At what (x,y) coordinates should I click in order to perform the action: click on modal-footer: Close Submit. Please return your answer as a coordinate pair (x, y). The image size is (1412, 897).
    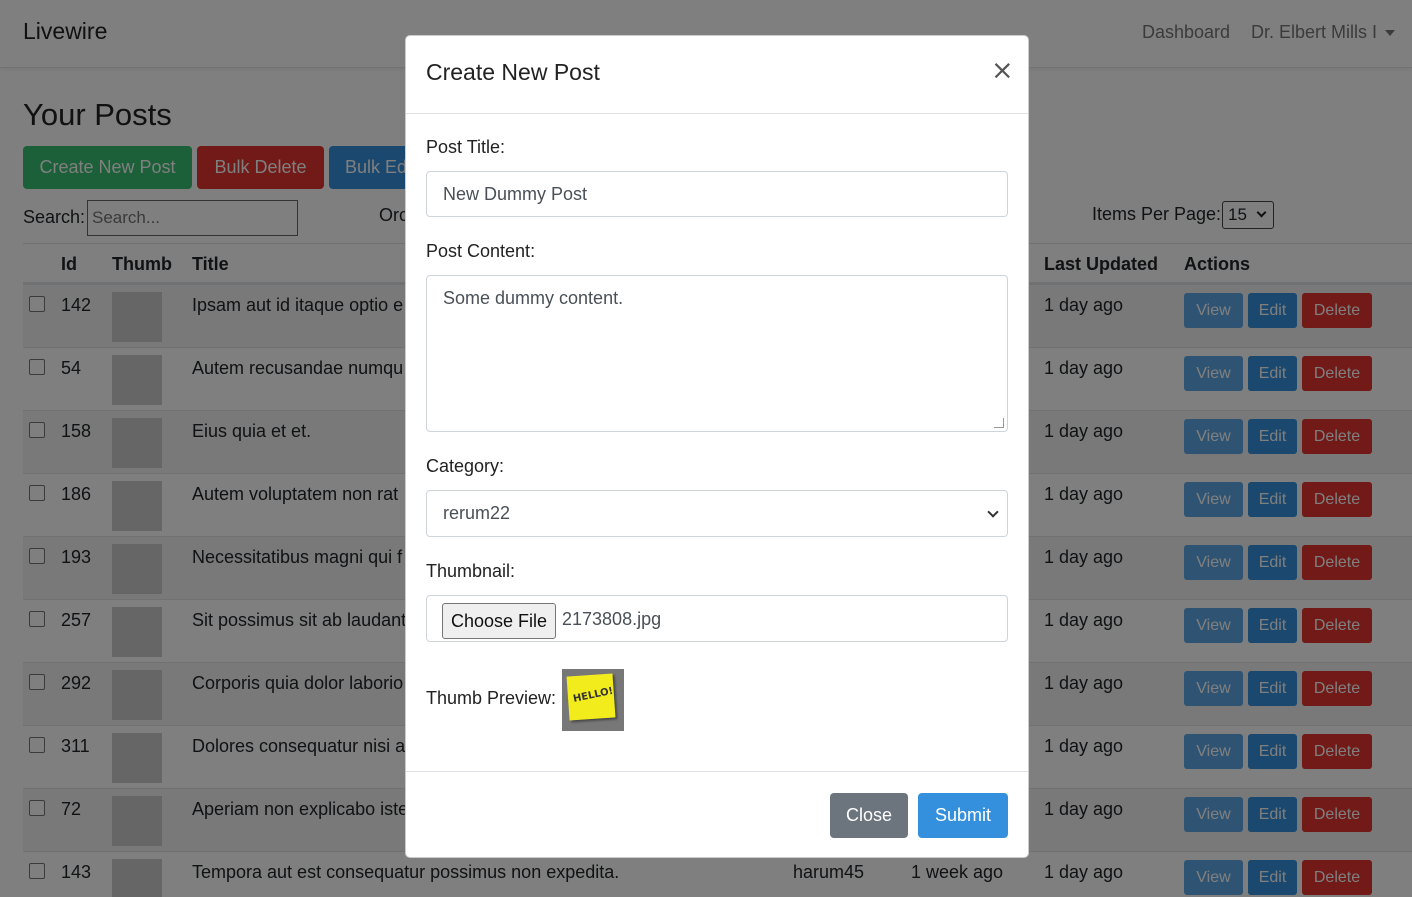
    Looking at the image, I should click on (717, 814).